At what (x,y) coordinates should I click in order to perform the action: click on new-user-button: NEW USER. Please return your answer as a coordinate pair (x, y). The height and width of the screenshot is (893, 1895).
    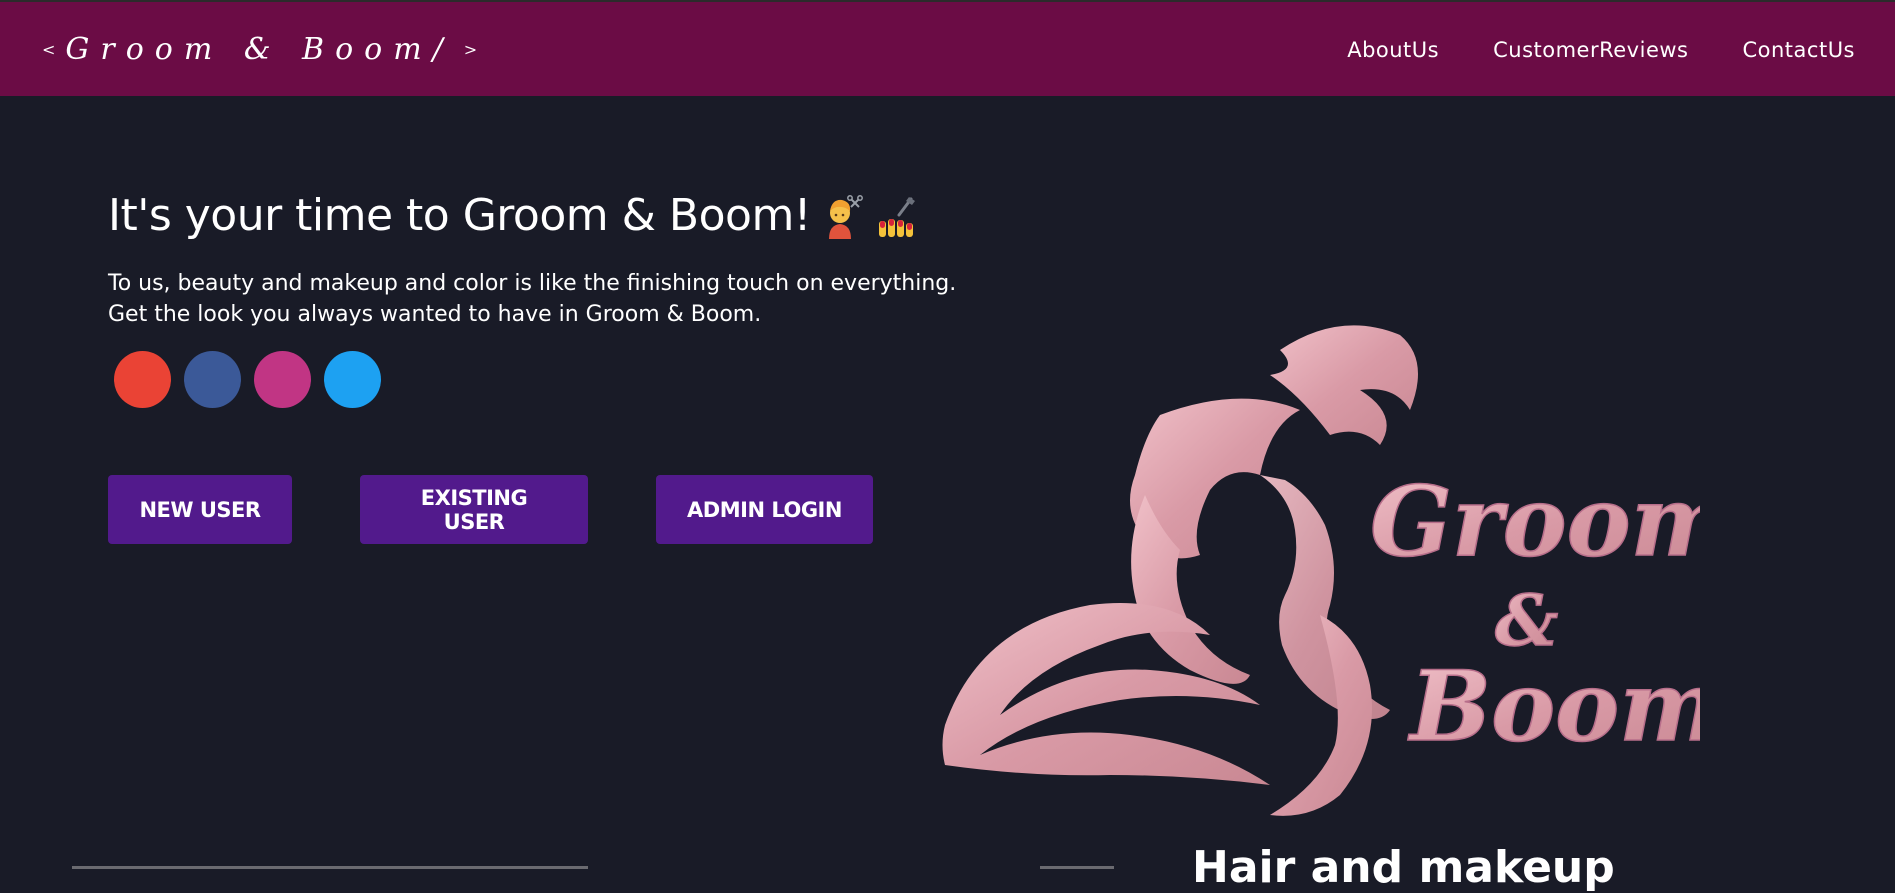
    Looking at the image, I should click on (200, 509).